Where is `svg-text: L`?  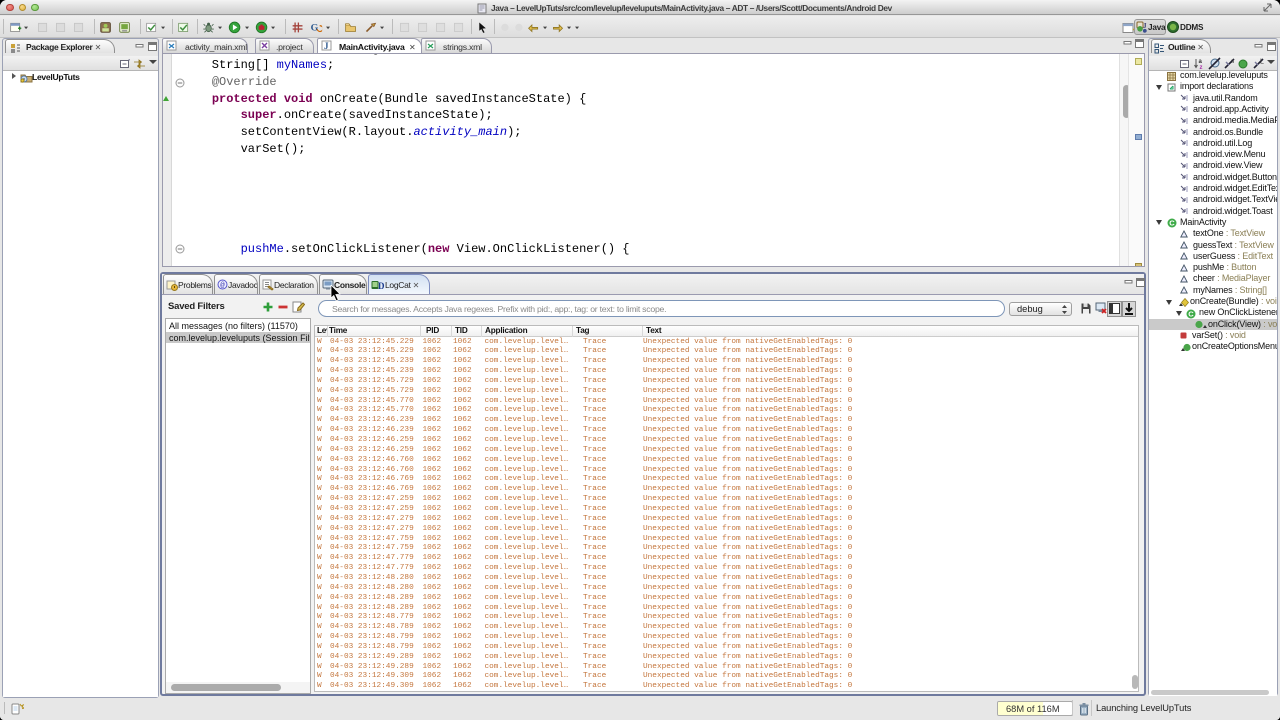
svg-text: L is located at coordinates (1262, 62).